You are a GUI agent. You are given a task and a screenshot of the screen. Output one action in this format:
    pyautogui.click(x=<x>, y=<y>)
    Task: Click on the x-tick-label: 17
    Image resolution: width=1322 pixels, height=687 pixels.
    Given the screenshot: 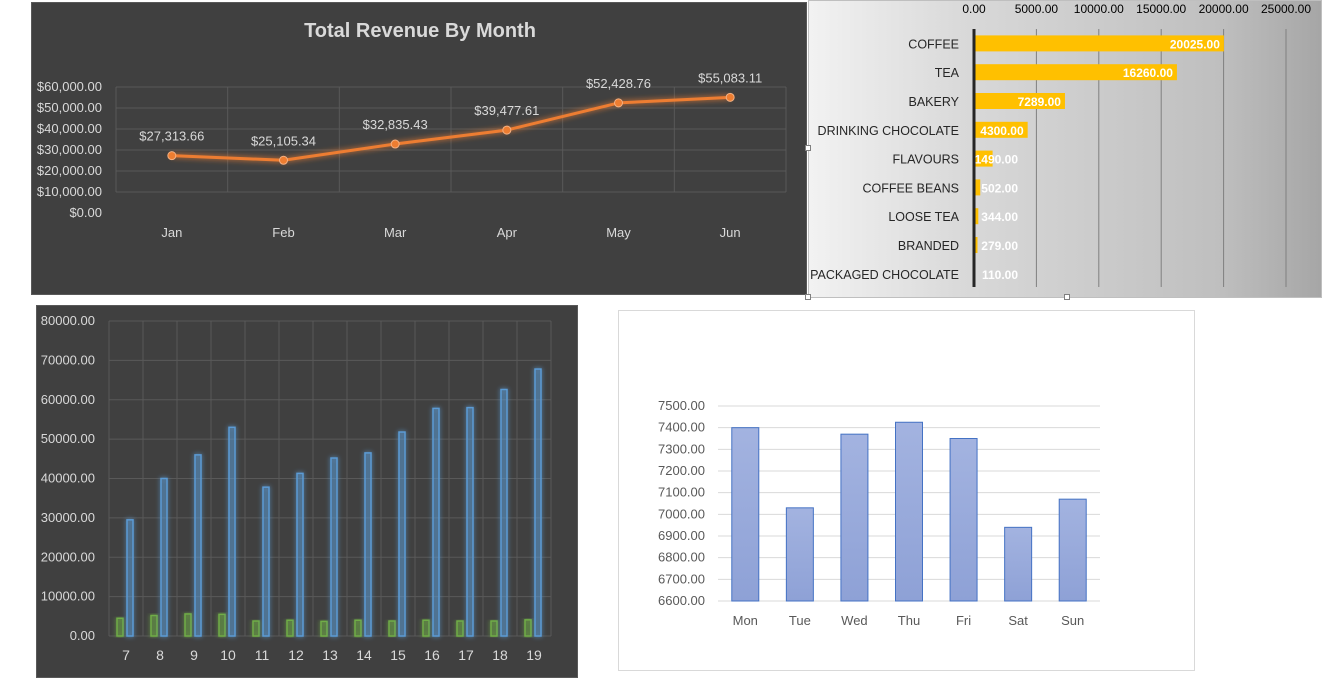 What is the action you would take?
    pyautogui.click(x=466, y=655)
    